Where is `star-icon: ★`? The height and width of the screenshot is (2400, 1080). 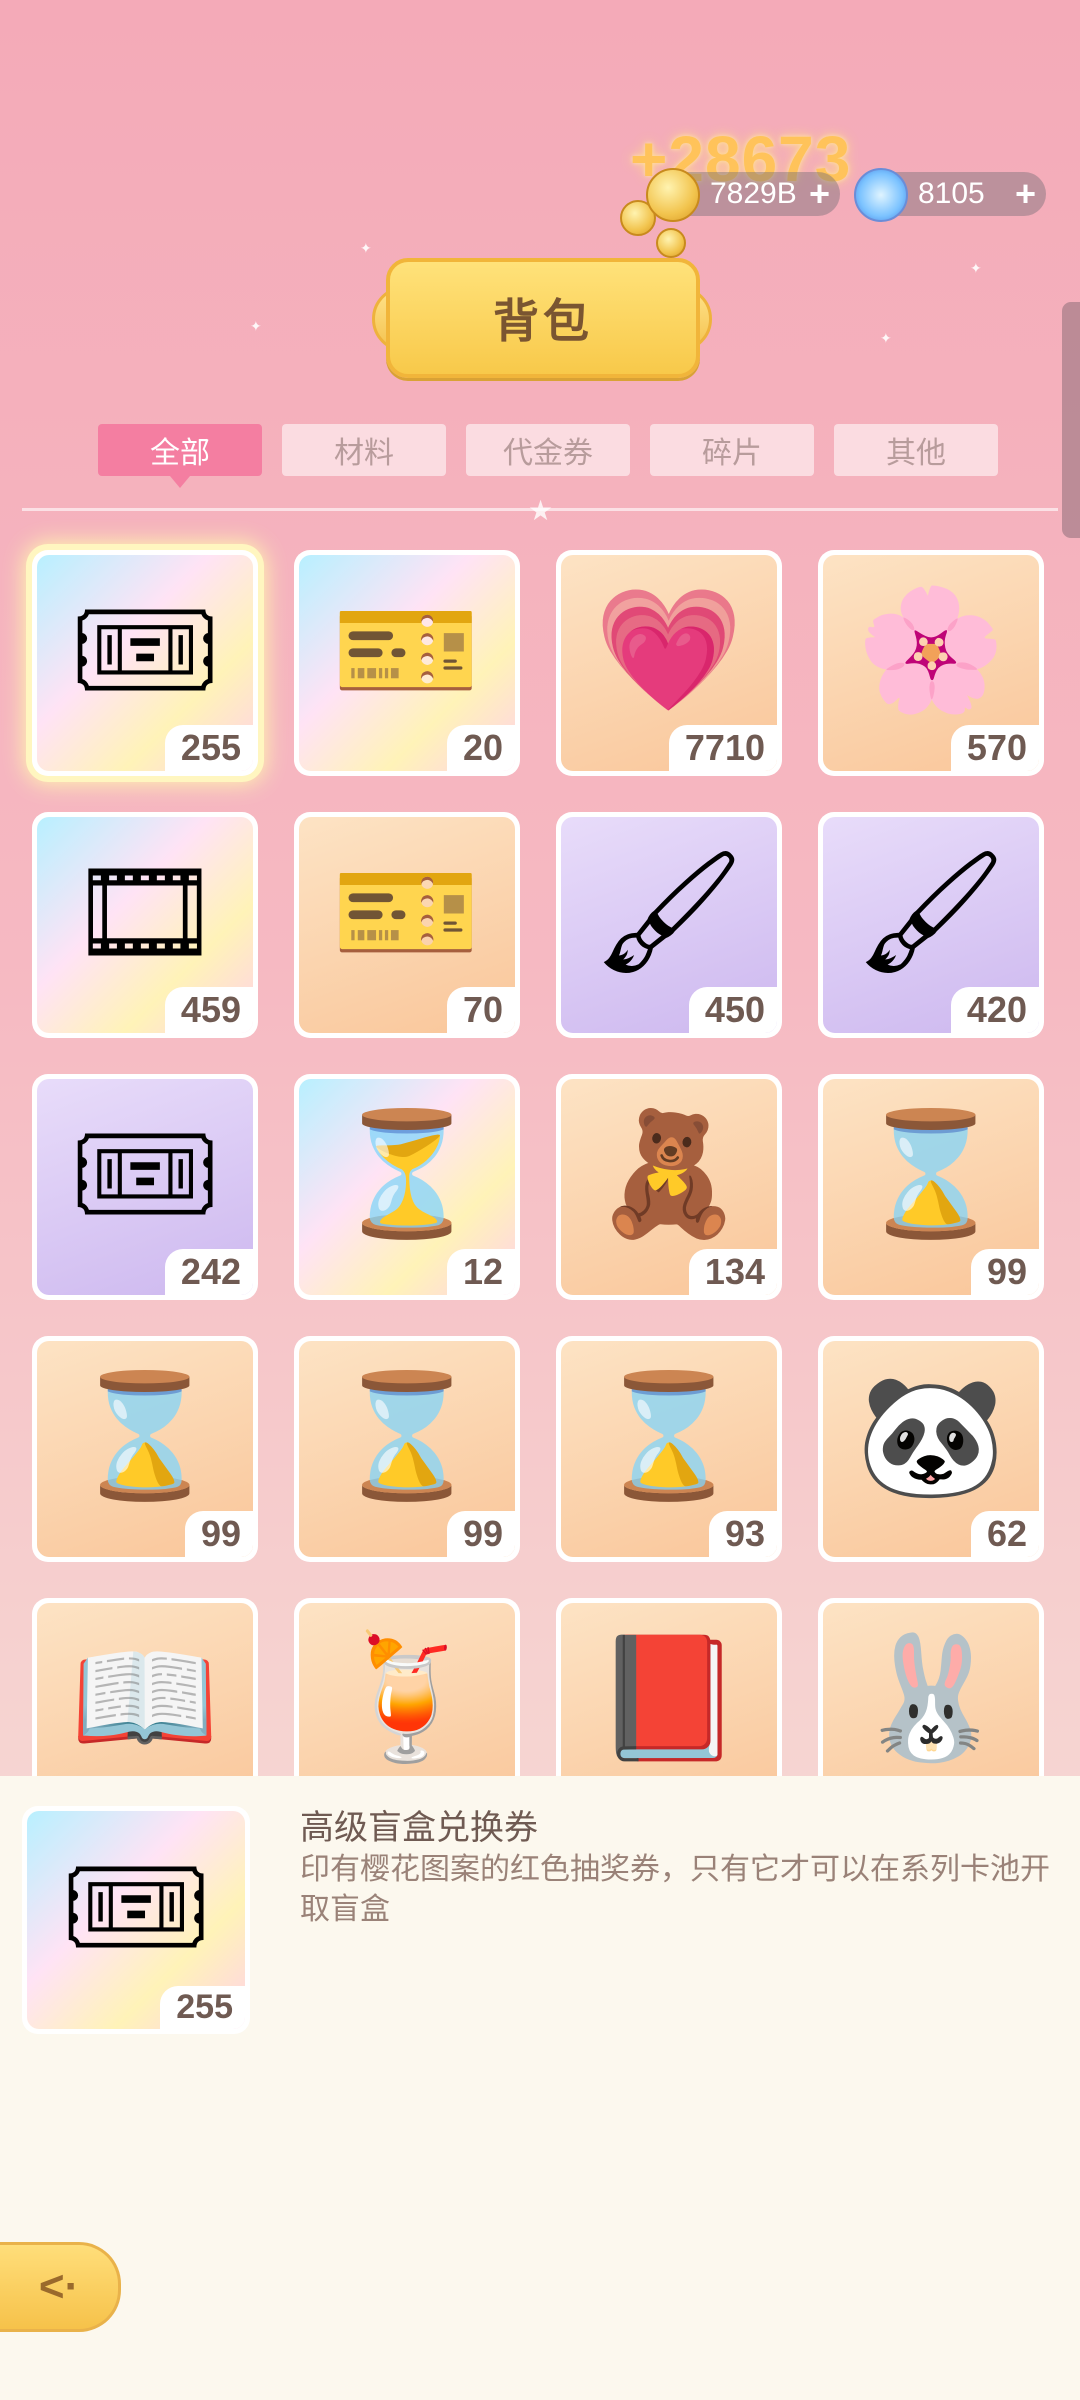
star-icon: ★ is located at coordinates (541, 510).